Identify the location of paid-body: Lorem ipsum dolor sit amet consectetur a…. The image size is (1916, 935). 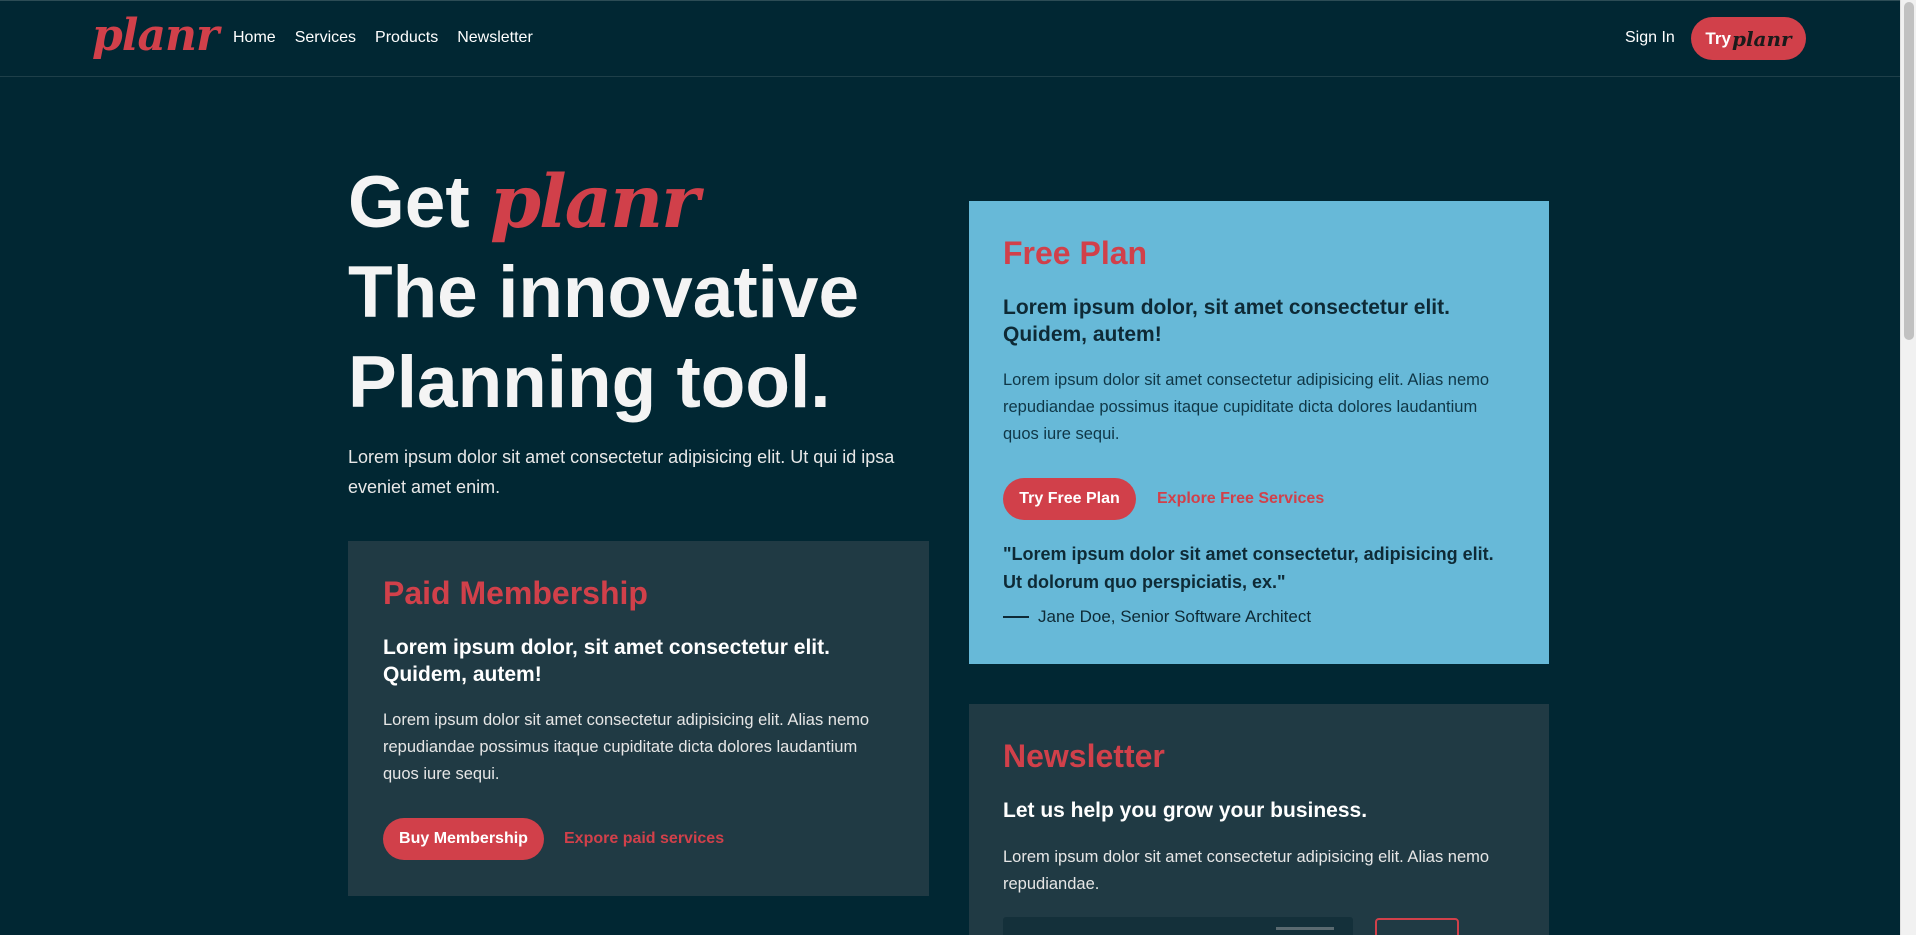
(626, 747).